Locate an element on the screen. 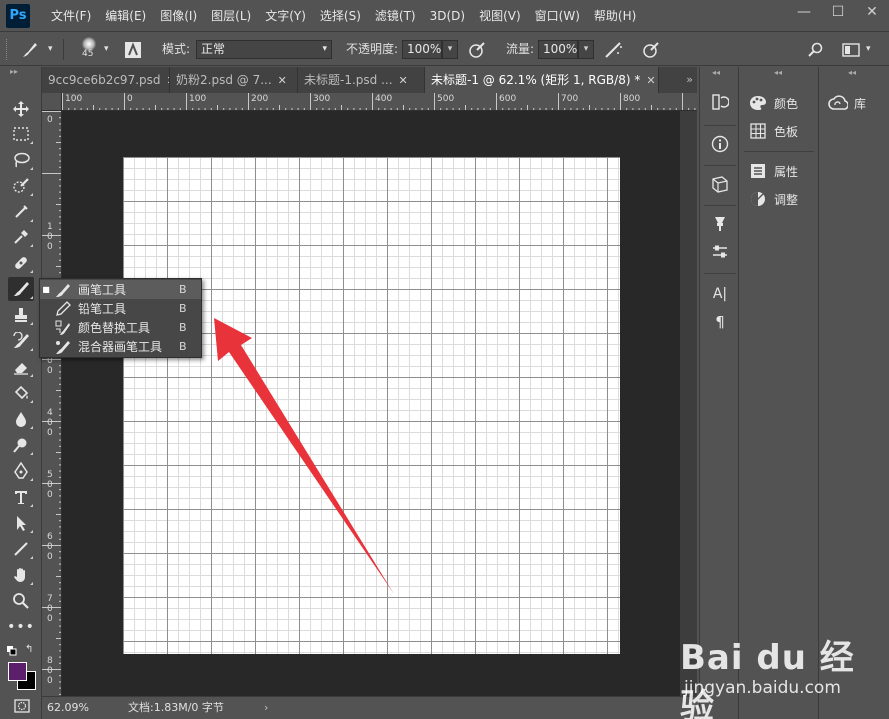 The width and height of the screenshot is (889, 719). maximize-button: ☐ is located at coordinates (838, 12).